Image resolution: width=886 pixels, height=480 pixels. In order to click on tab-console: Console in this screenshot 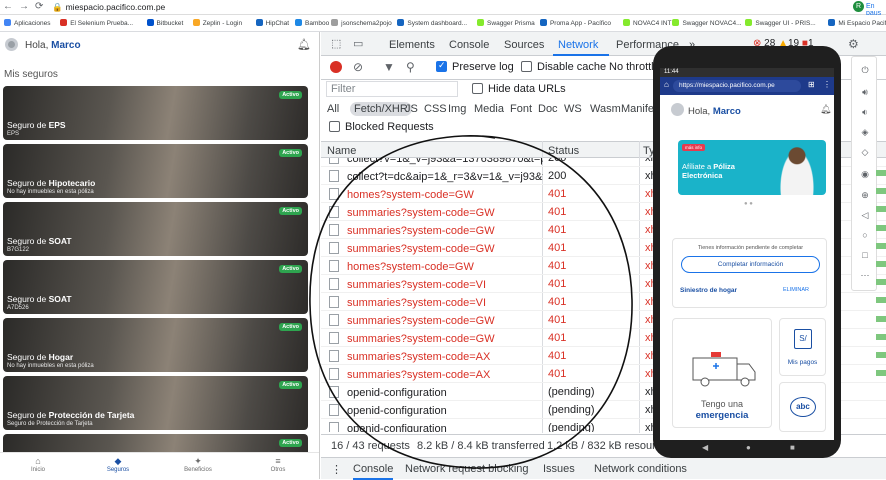, I will do `click(469, 45)`.